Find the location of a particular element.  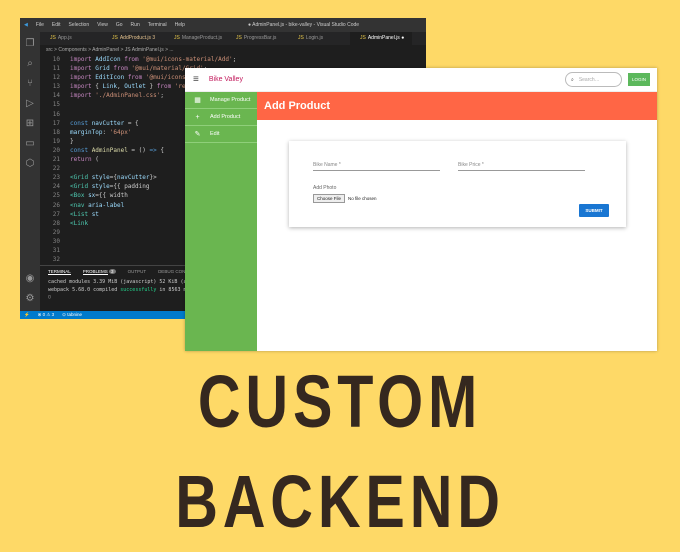

sidebar-item-add-product: + Add Product is located at coordinates (221, 117).